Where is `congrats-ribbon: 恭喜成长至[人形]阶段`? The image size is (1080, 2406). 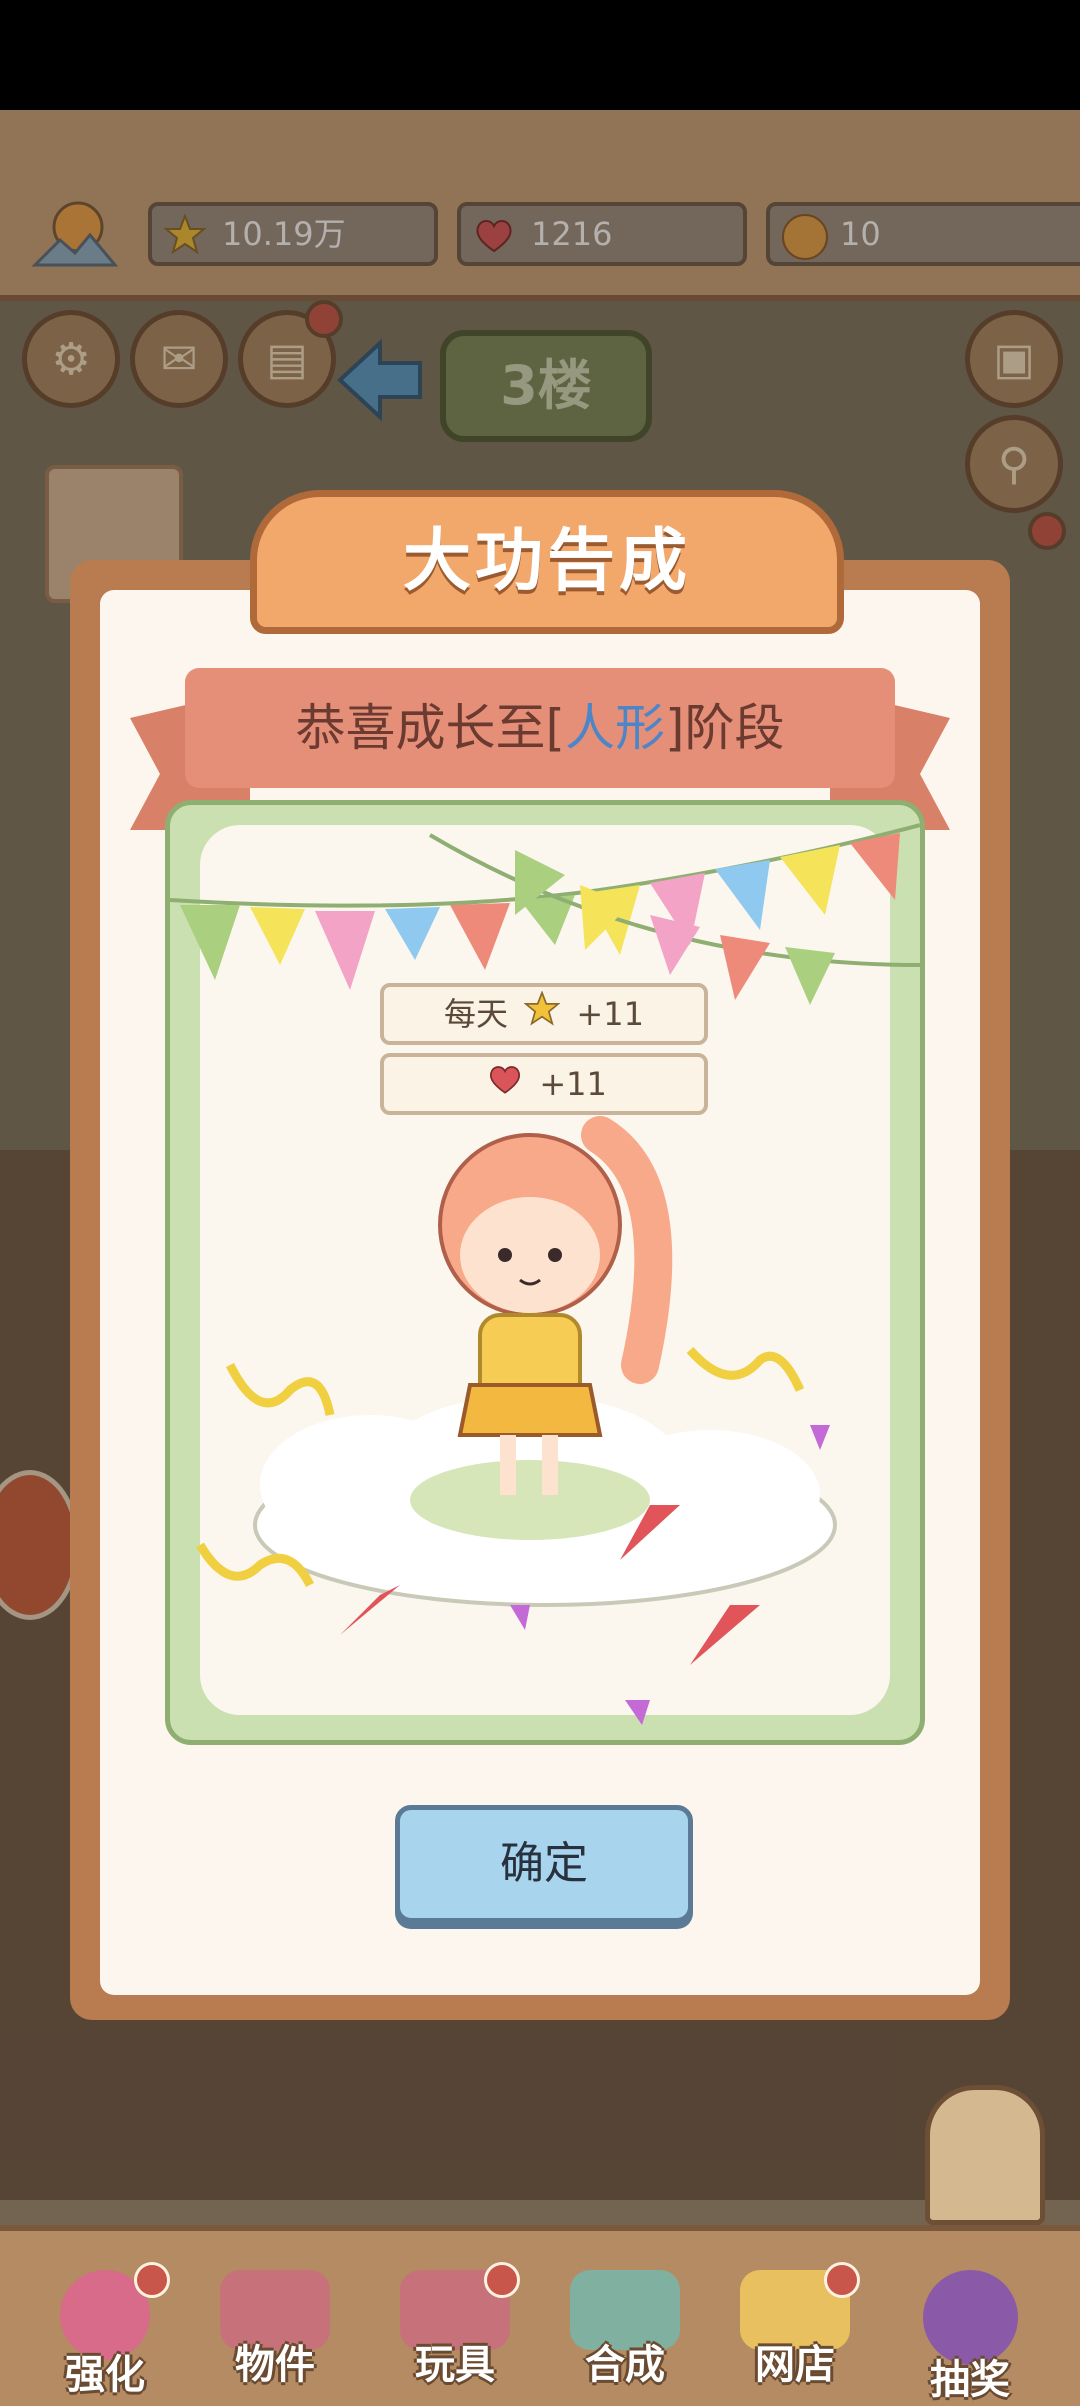
congrats-ribbon: 恭喜成长至[人形]阶段 is located at coordinates (540, 728).